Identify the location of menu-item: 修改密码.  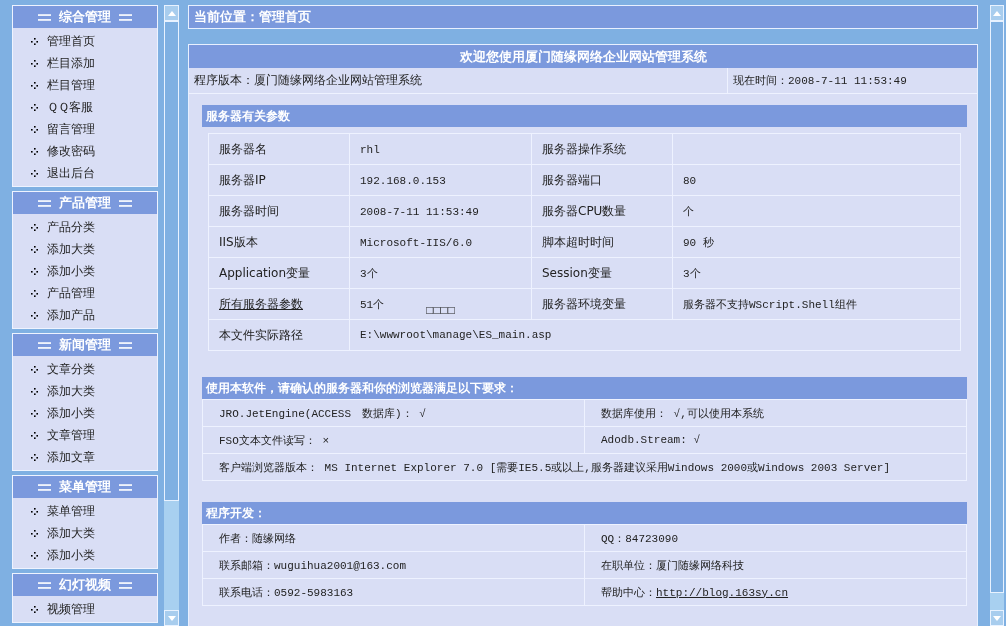
(71, 151).